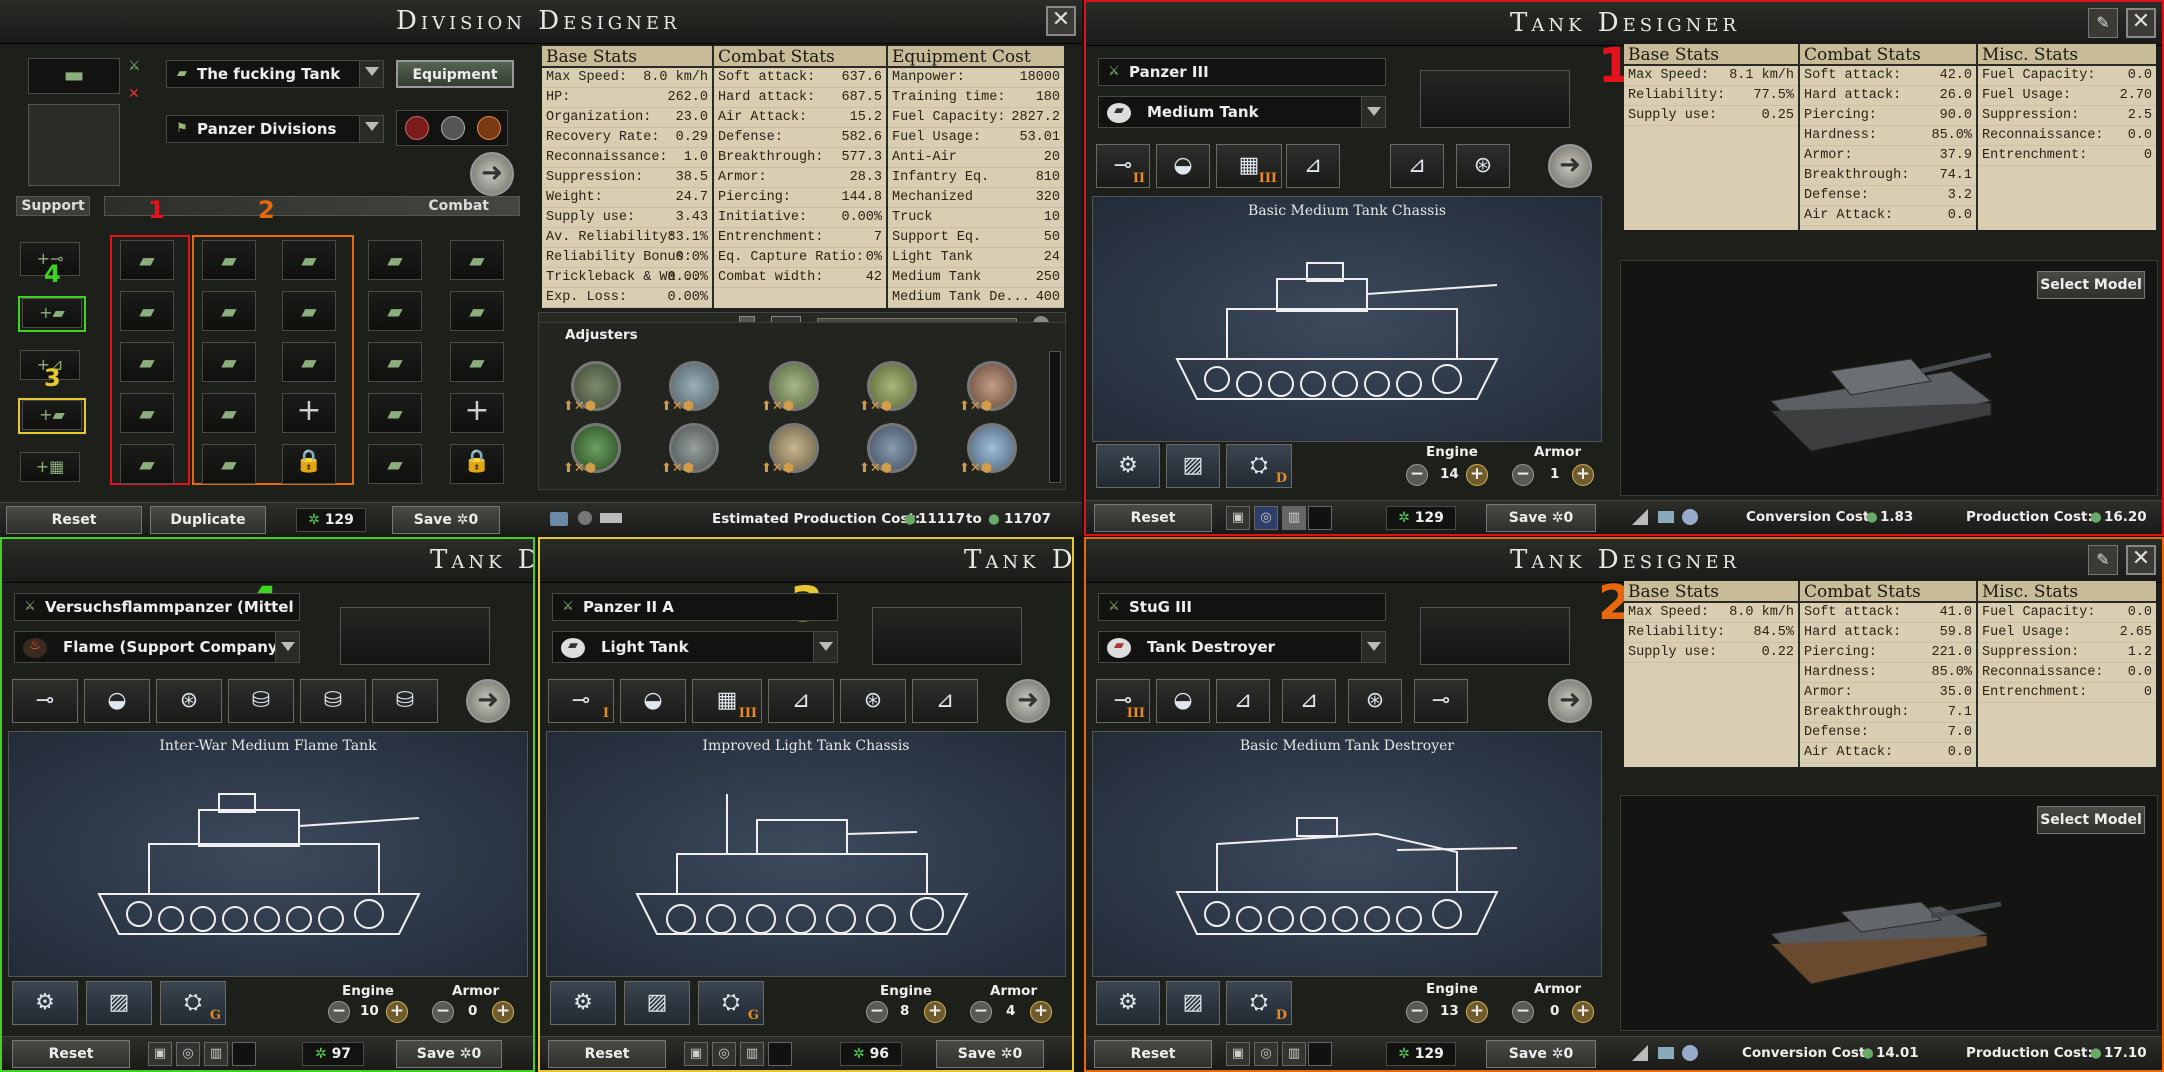 This screenshot has width=2164, height=1072. Describe the element at coordinates (50, 467) in the screenshot. I see `support-slot-maintenance: +▦` at that location.